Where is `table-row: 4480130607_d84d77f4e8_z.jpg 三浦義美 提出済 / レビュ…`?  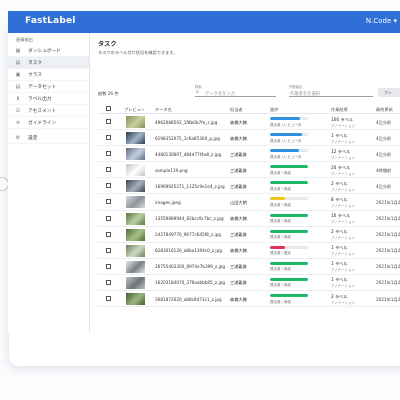
table-row: 4480130607_d84d77f4e8_z.jpg 三浦義美 提出済 / レビュ… is located at coordinates (249, 154).